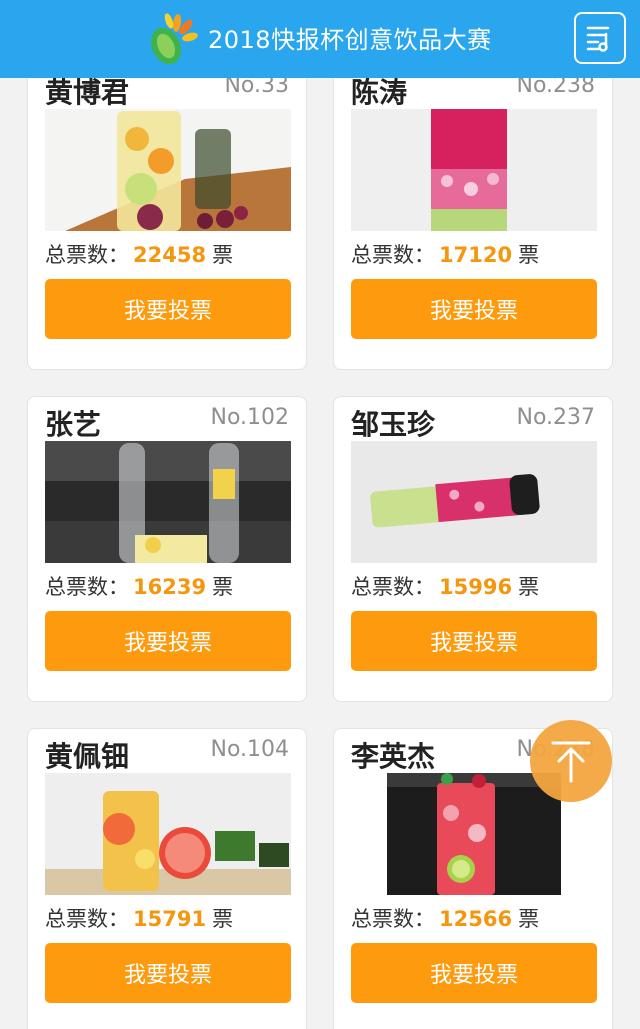 This screenshot has width=640, height=1029. What do you see at coordinates (393, 756) in the screenshot?
I see `contestant-name: 李英杰` at bounding box center [393, 756].